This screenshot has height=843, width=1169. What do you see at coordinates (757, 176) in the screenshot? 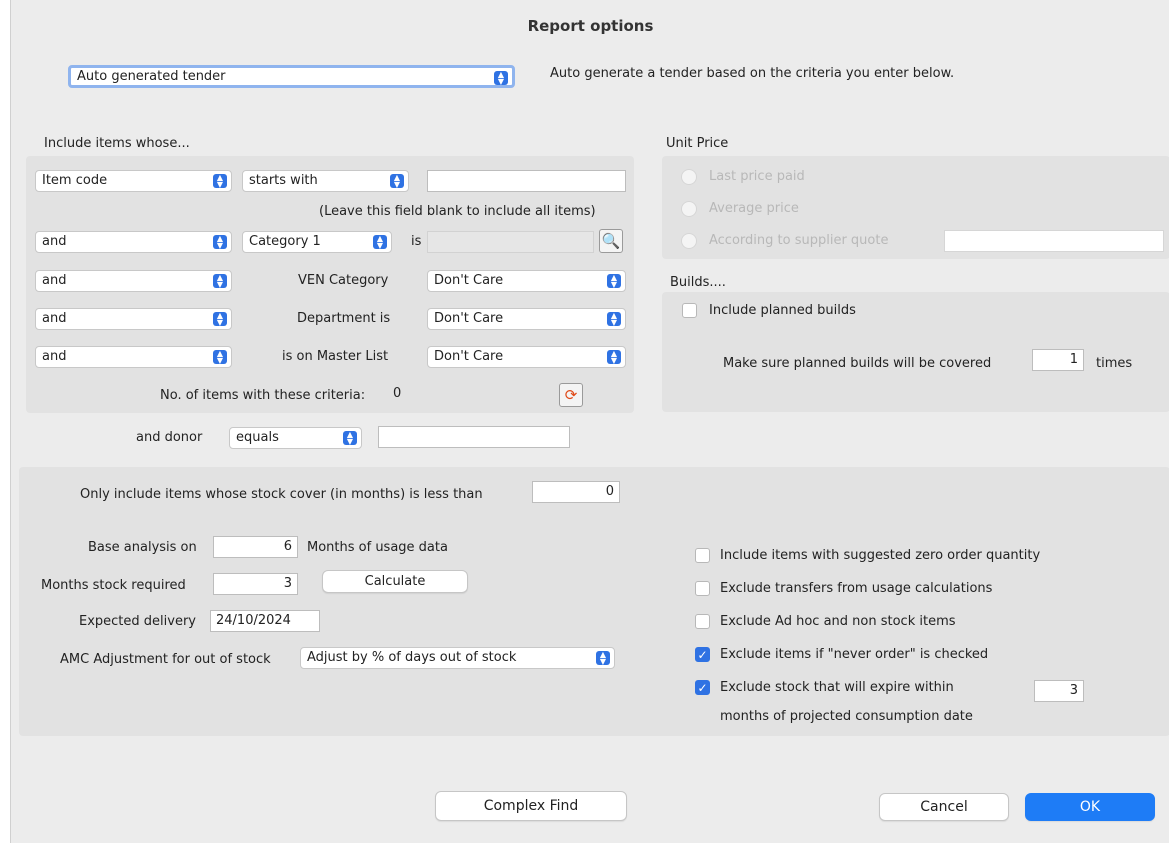
I see `last-price-label: Last price paid` at bounding box center [757, 176].